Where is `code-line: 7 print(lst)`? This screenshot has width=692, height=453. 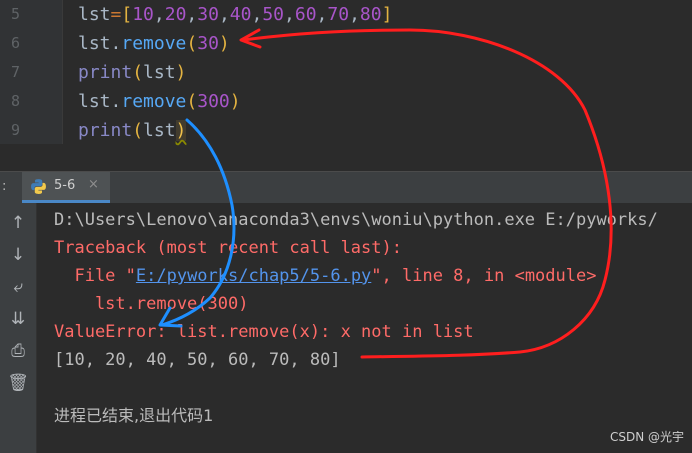
code-line: 7 print(lst) is located at coordinates (346, 72).